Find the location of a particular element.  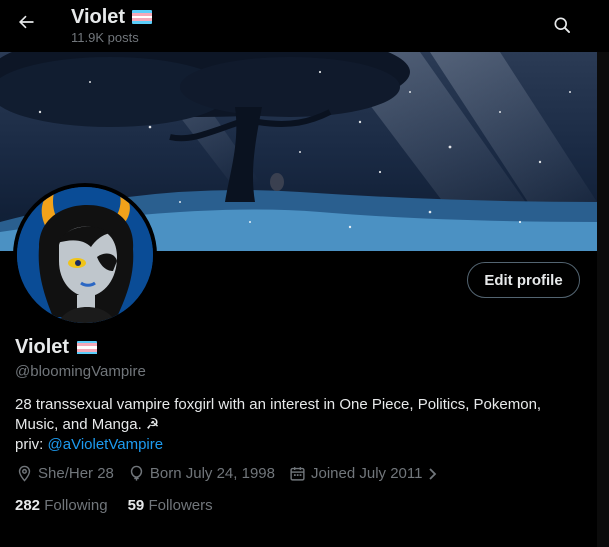

calendar-icon is located at coordinates (297, 474).